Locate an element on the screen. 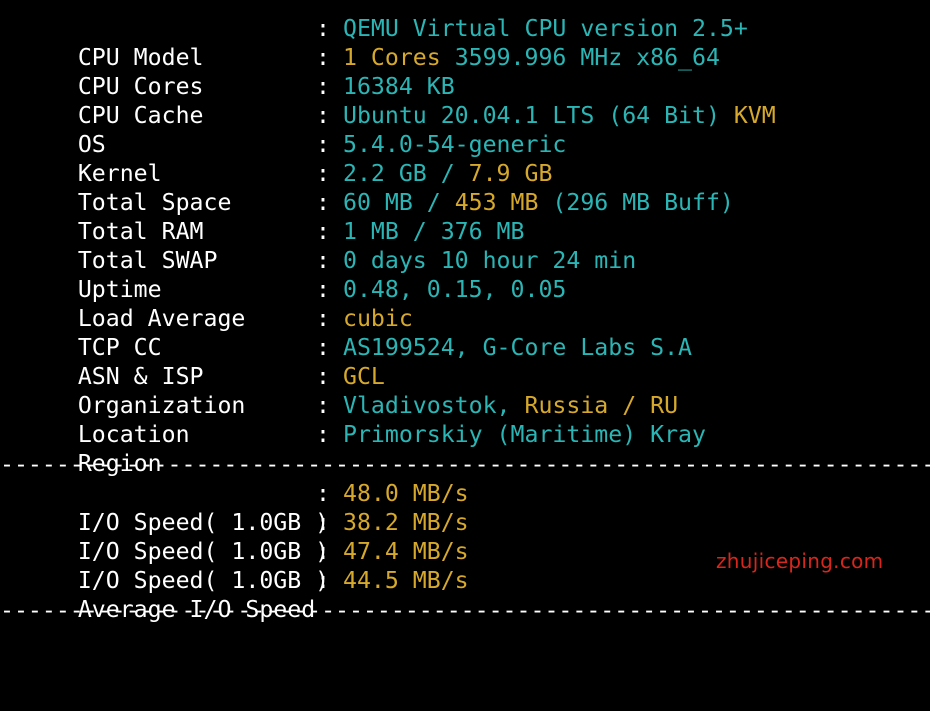 This screenshot has height=711, width=930. io-row-average: Average I/O Speed : 44.5 MB/s is located at coordinates (245, 594).